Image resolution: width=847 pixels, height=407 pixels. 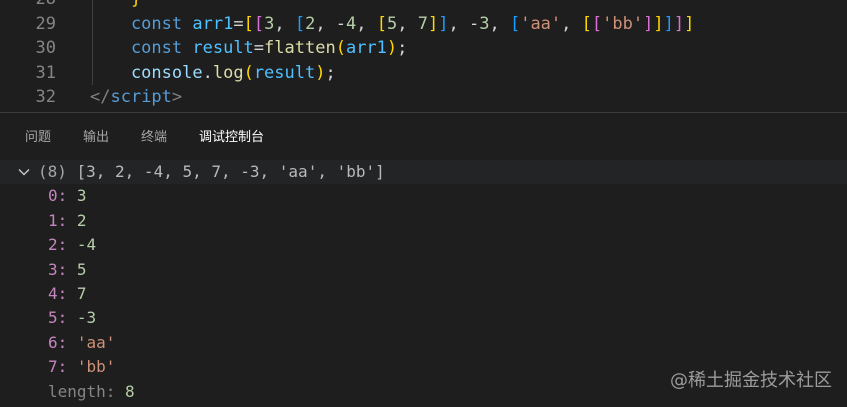 I want to click on code-text: }, so click(x=115, y=6).